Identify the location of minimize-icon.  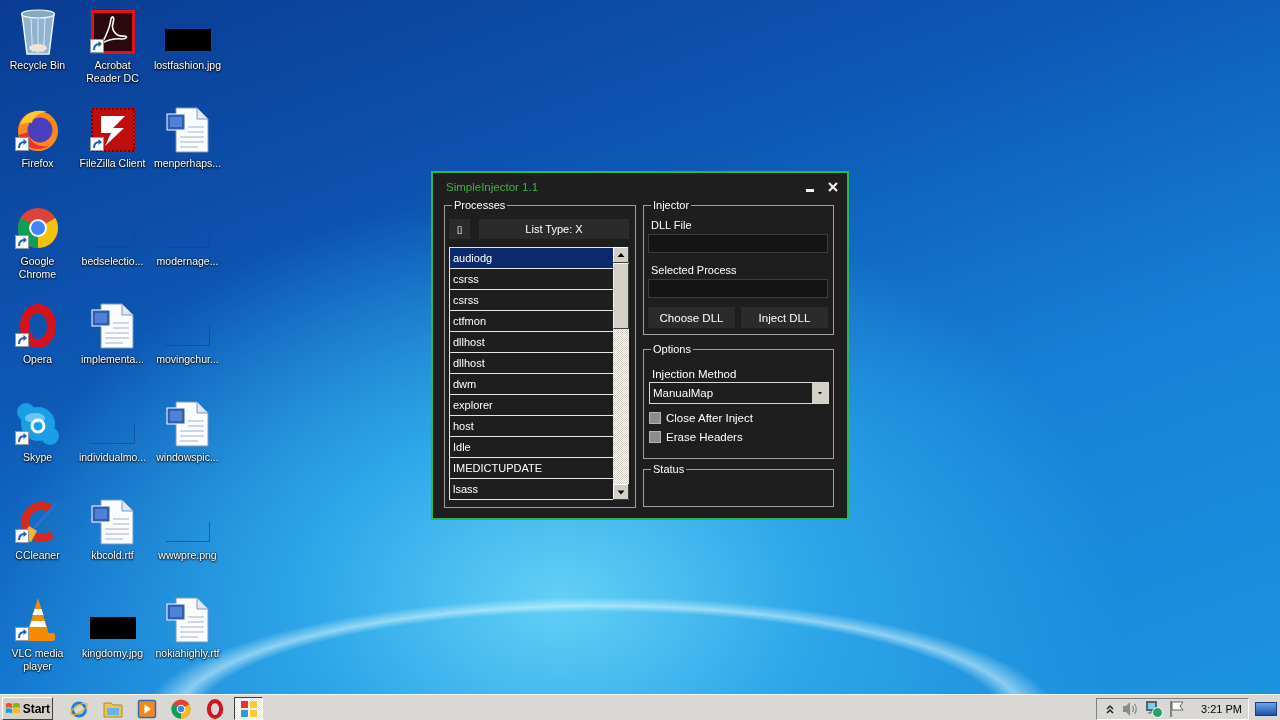
(810, 190).